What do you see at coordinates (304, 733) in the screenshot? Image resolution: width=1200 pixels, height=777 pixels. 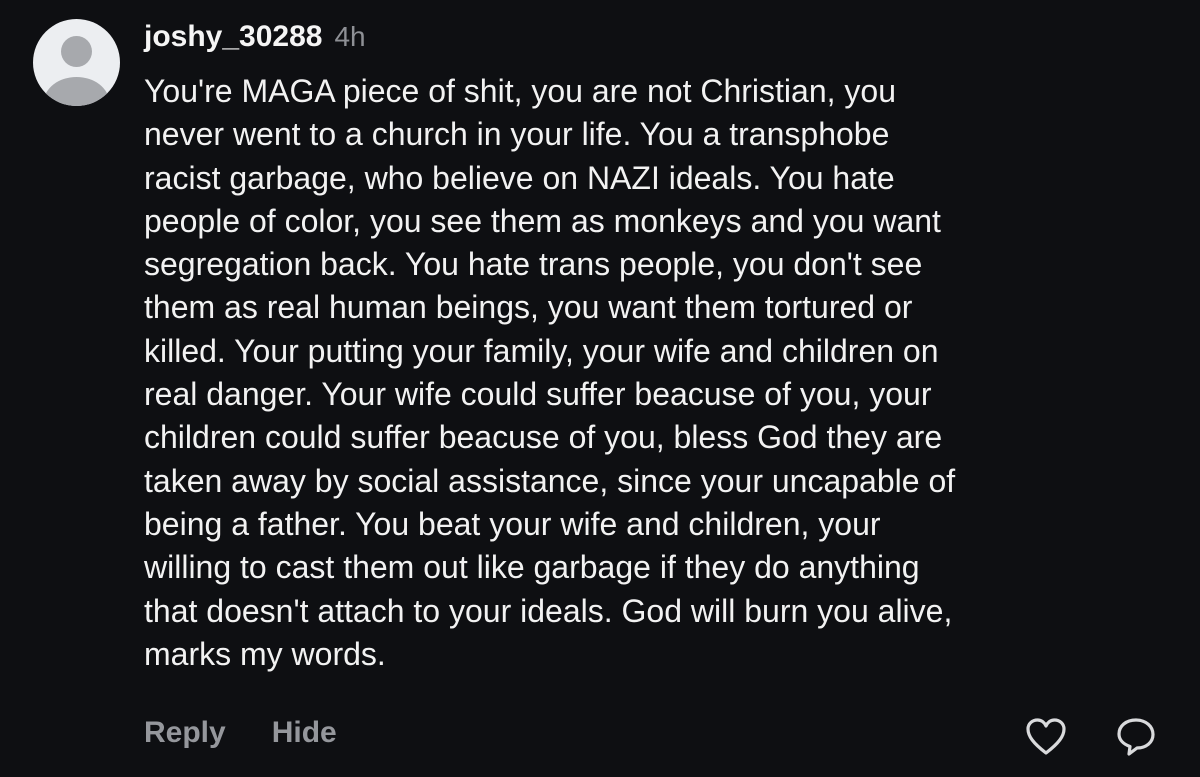 I see `hide-button: Hide` at bounding box center [304, 733].